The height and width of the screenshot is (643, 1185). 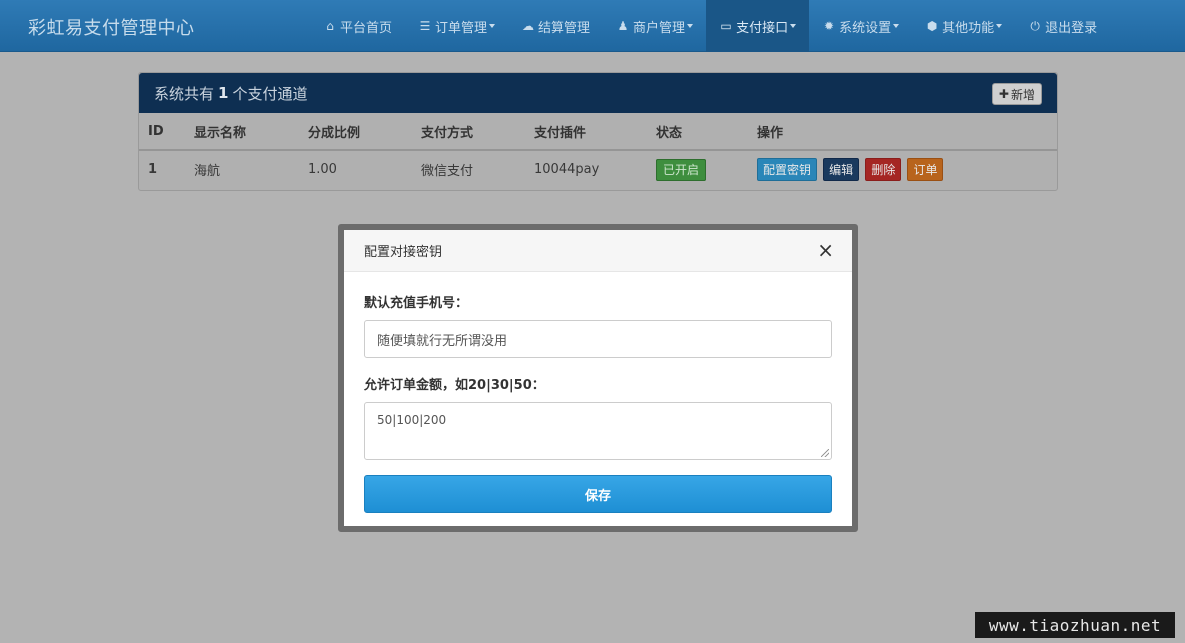 I want to click on nav-item-merchants: ♟ 商户管理, so click(x=654, y=26).